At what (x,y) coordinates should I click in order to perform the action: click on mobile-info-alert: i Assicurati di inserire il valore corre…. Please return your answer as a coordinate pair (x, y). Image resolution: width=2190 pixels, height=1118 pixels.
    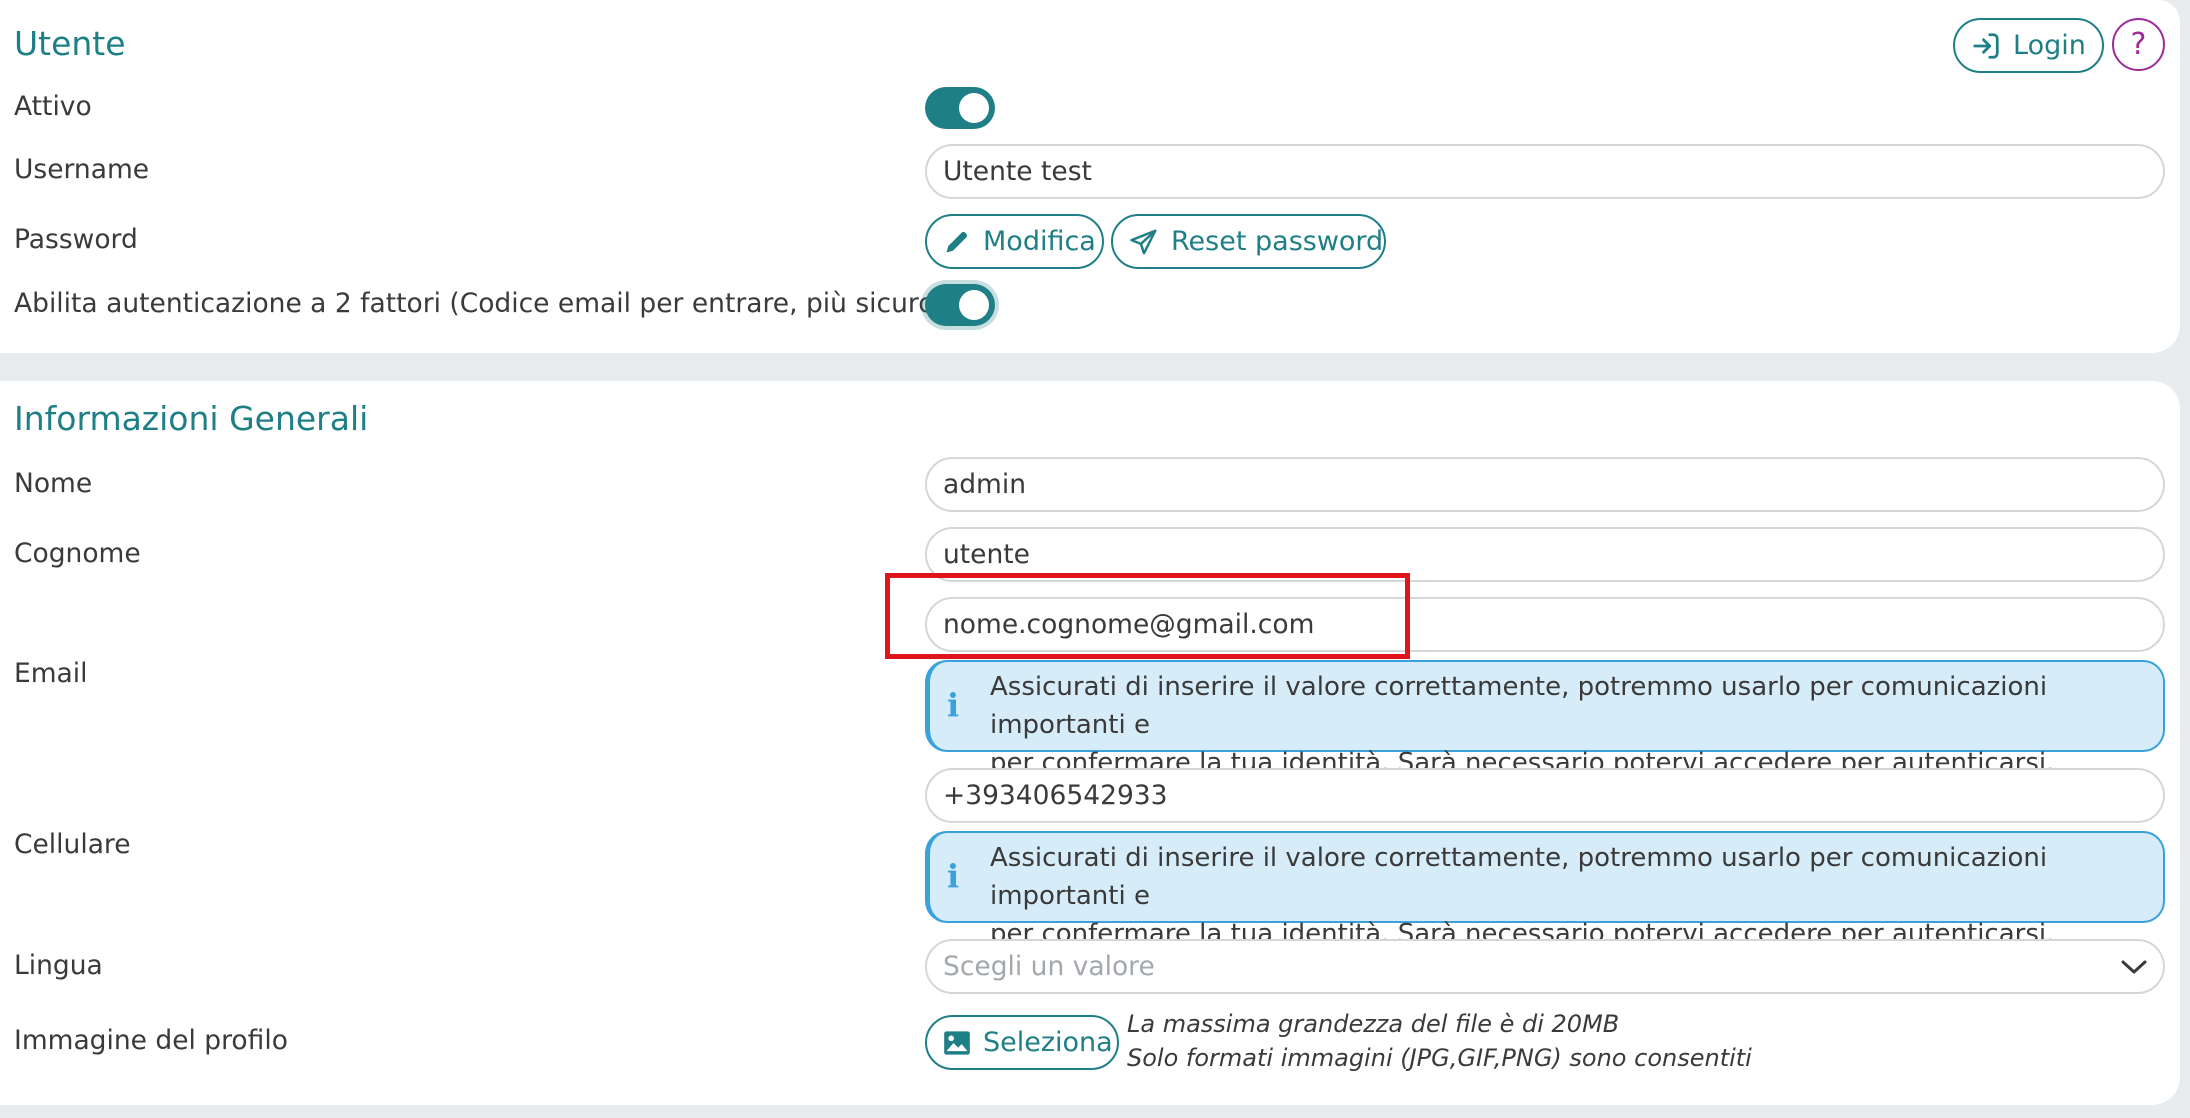
    Looking at the image, I should click on (1545, 890).